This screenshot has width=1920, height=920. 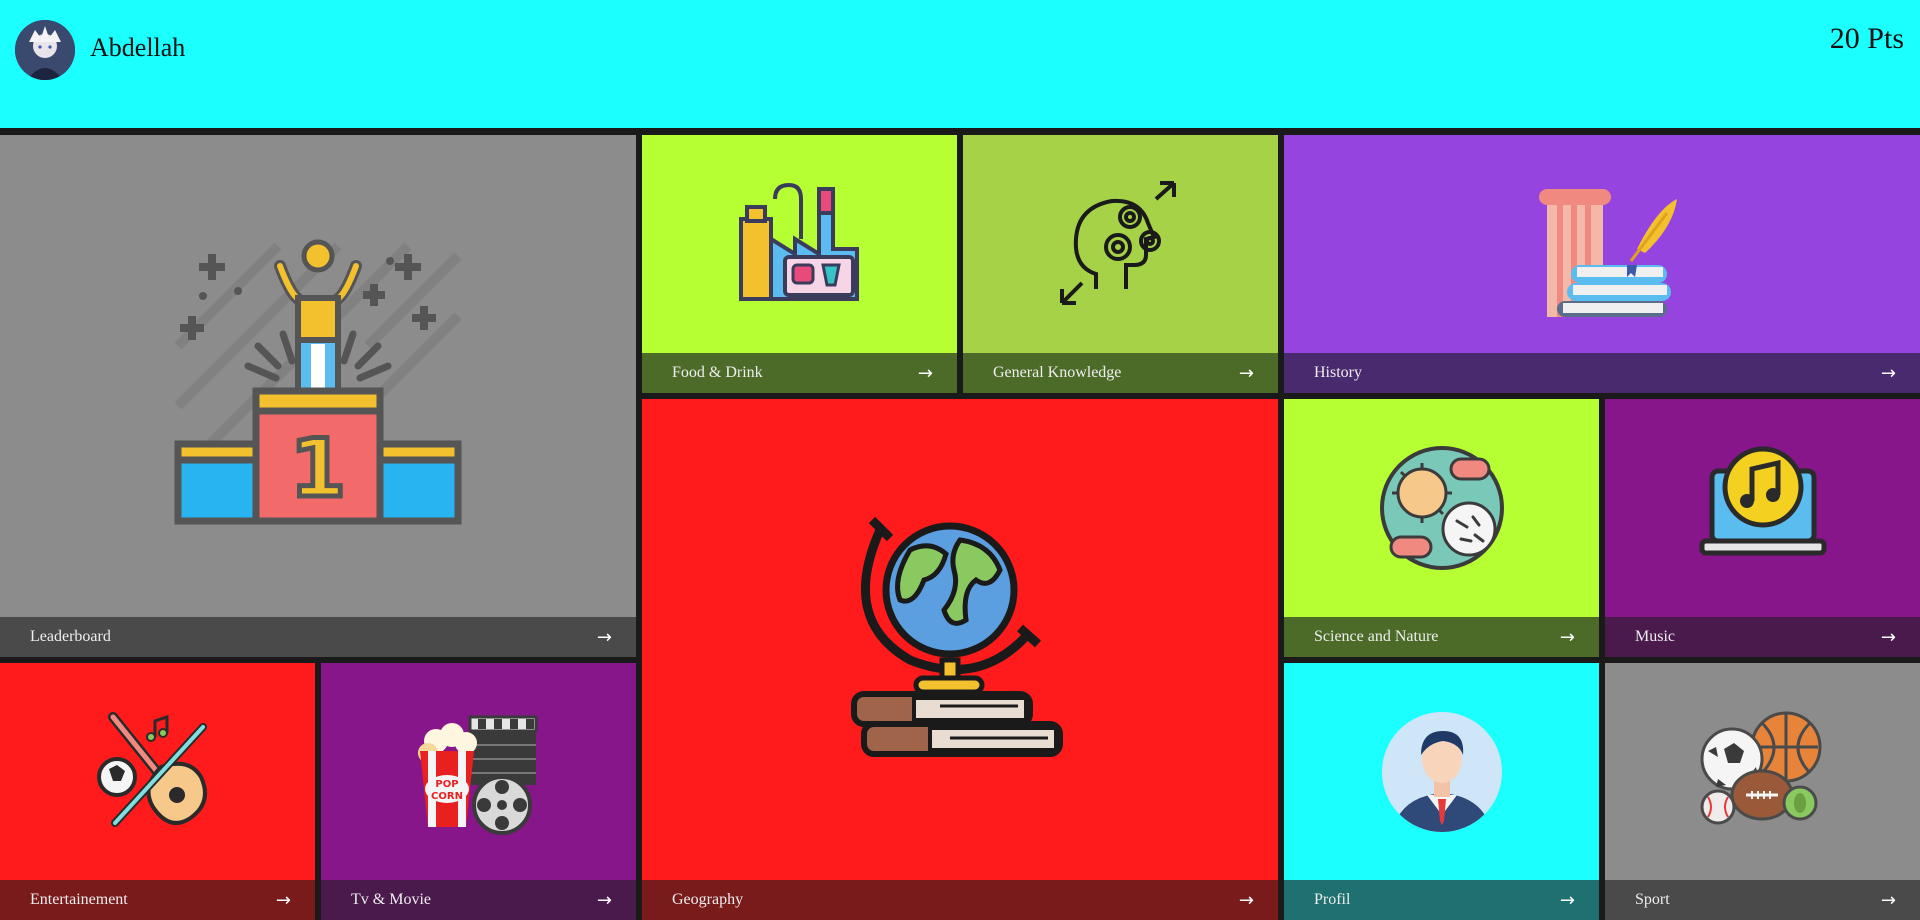 I want to click on tile-label: Science and Nature, so click(x=1376, y=636).